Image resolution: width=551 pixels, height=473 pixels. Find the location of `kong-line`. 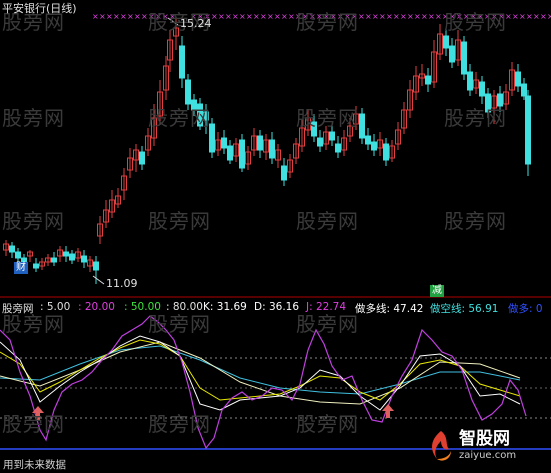

kong-line is located at coordinates (260, 370).